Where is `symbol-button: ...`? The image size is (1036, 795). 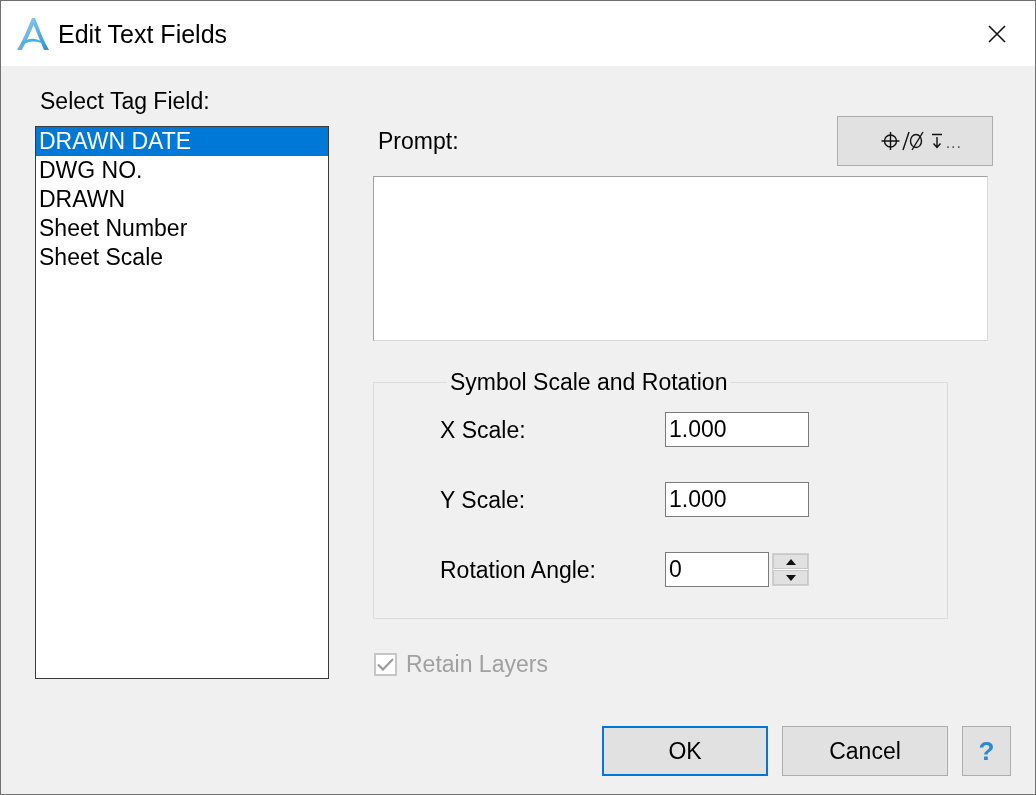
symbol-button: ... is located at coordinates (915, 141).